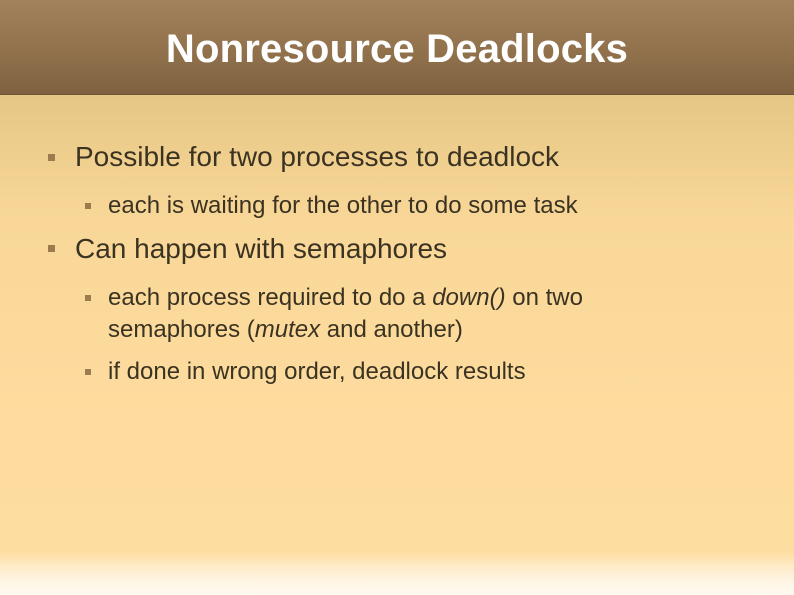 This screenshot has width=794, height=595. I want to click on bullet-level1: Possible for two processes to deadlock, so click(317, 156).